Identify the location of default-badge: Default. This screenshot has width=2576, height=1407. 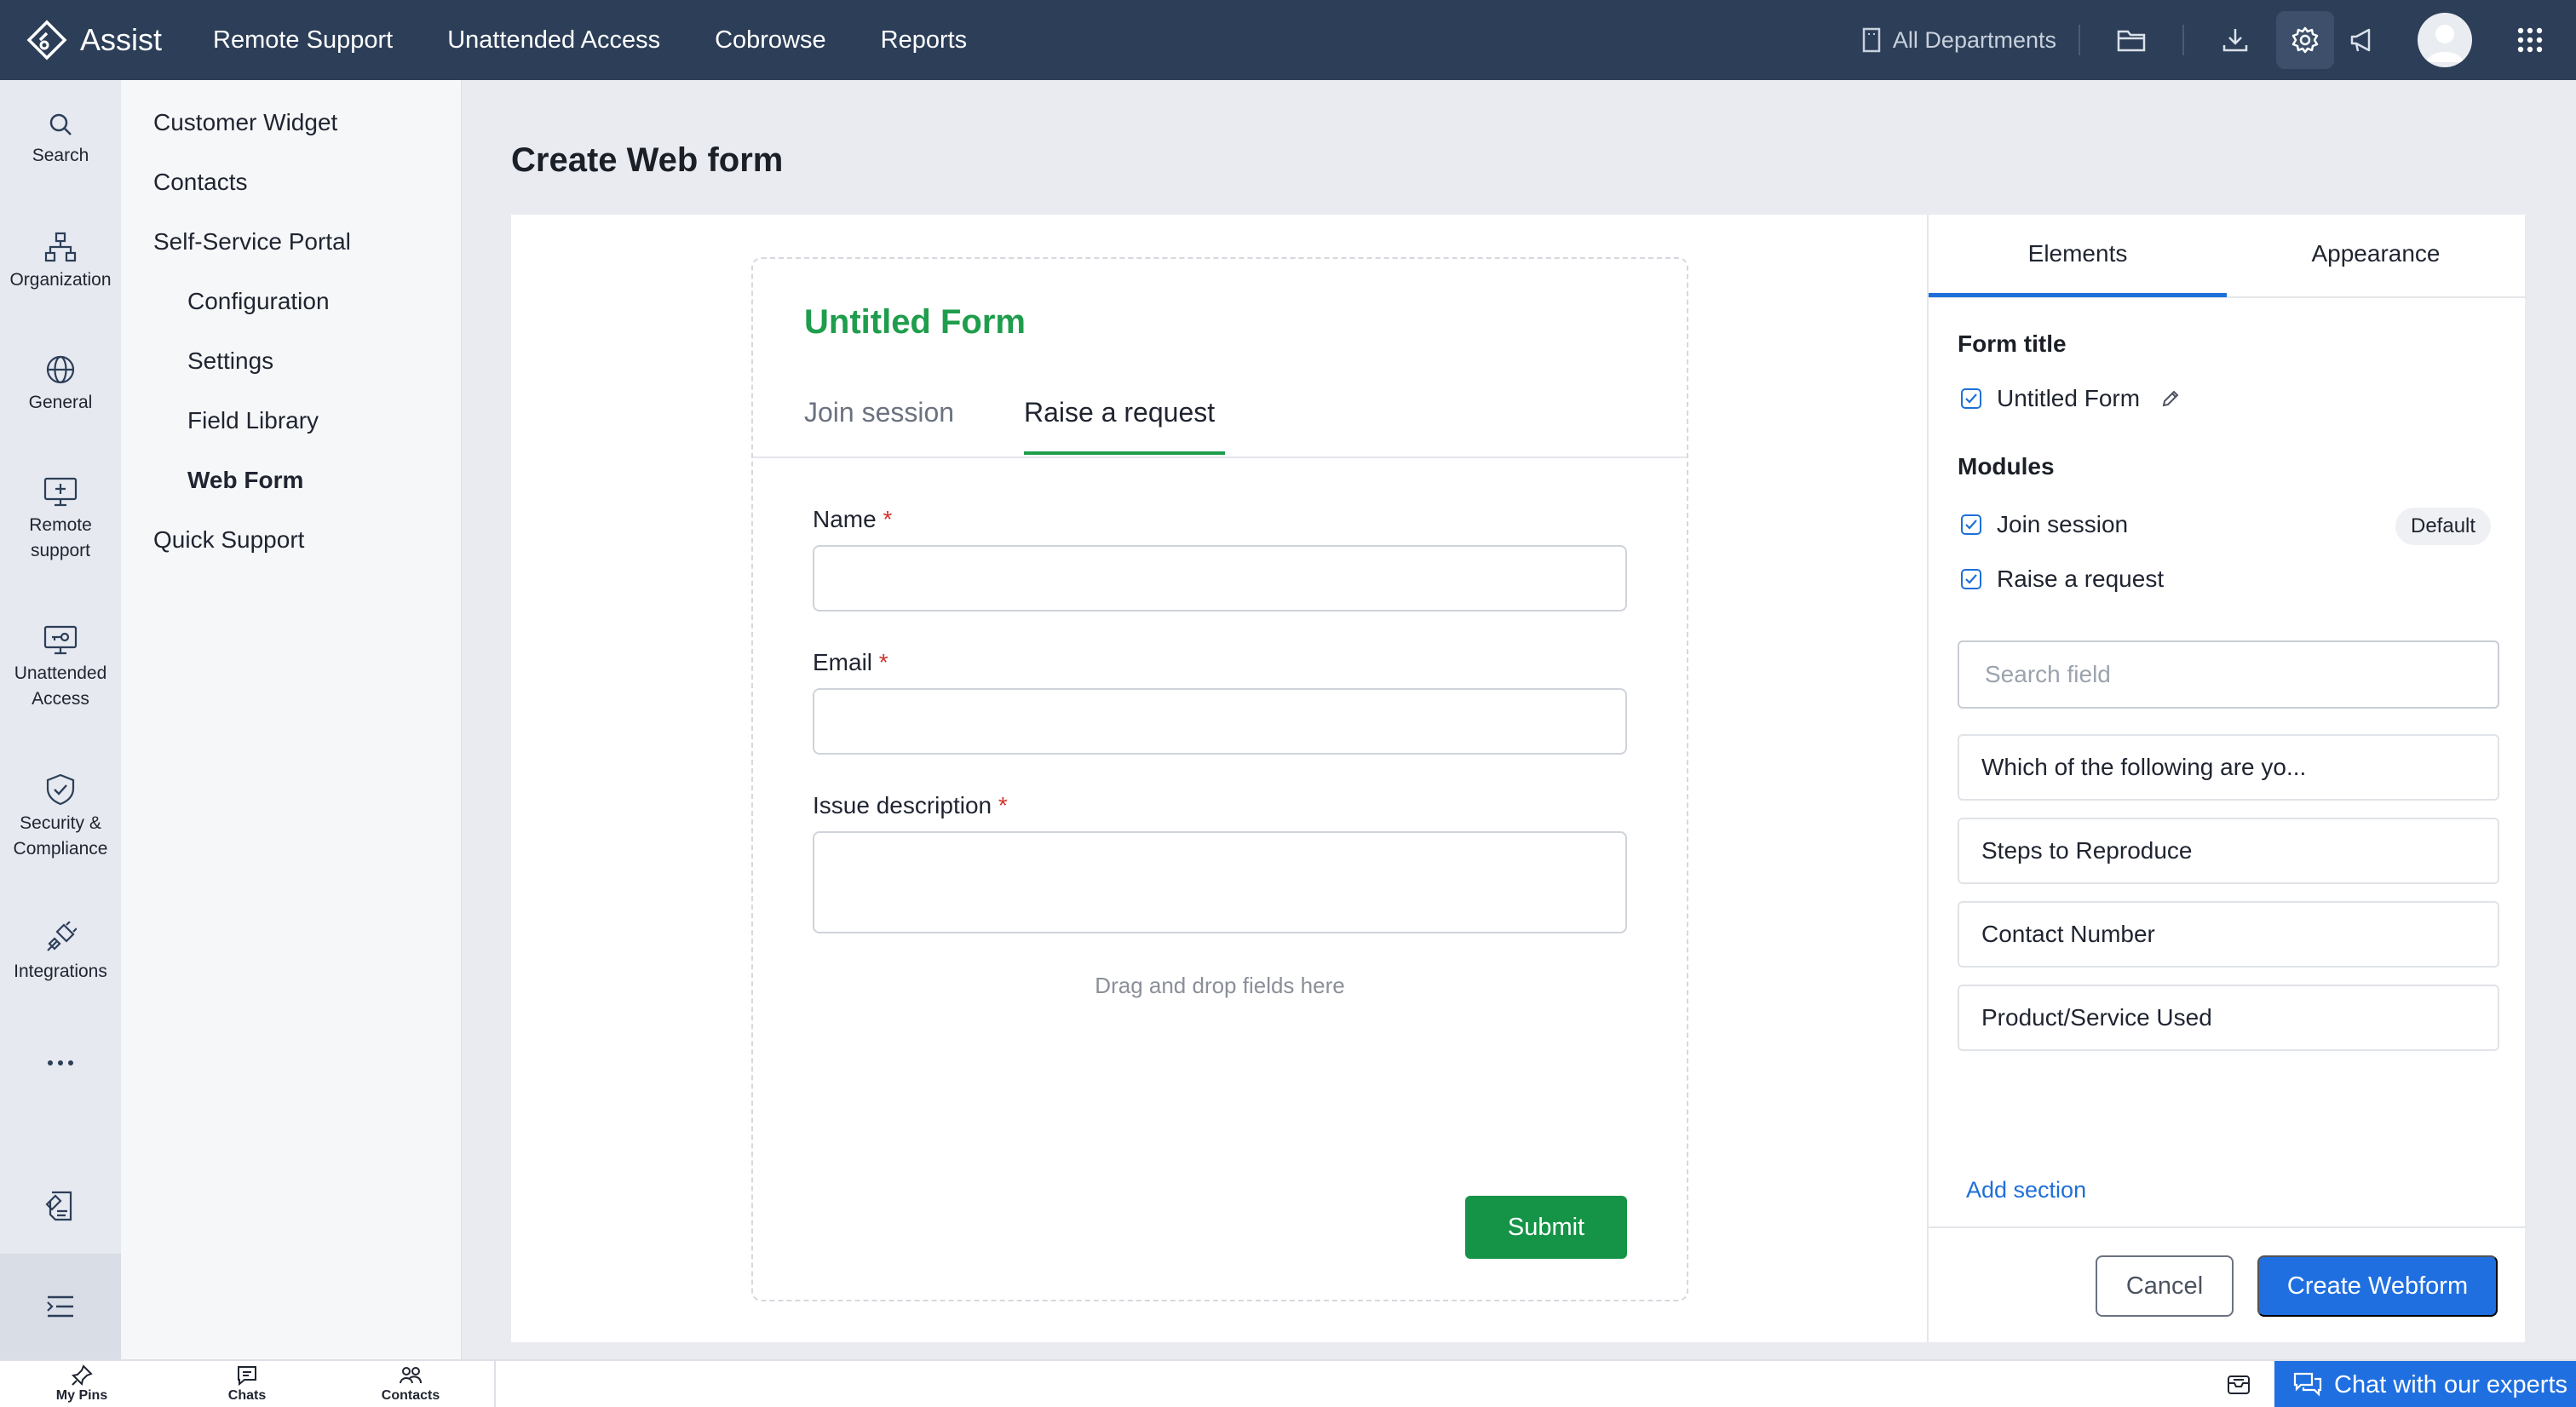
(2443, 526).